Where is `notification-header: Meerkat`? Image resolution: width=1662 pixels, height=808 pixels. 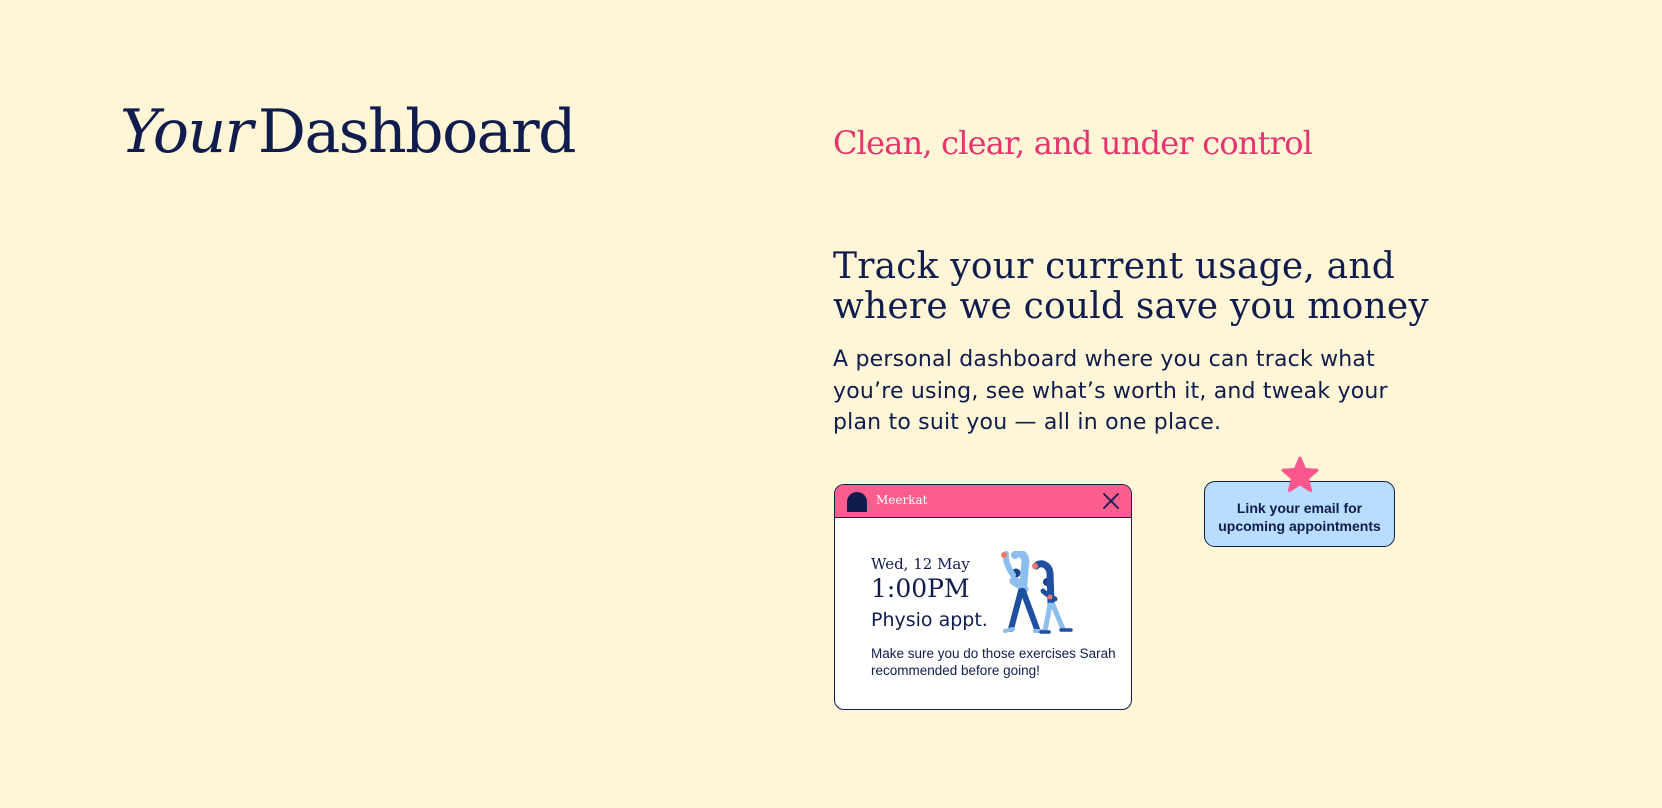
notification-header: Meerkat is located at coordinates (983, 501).